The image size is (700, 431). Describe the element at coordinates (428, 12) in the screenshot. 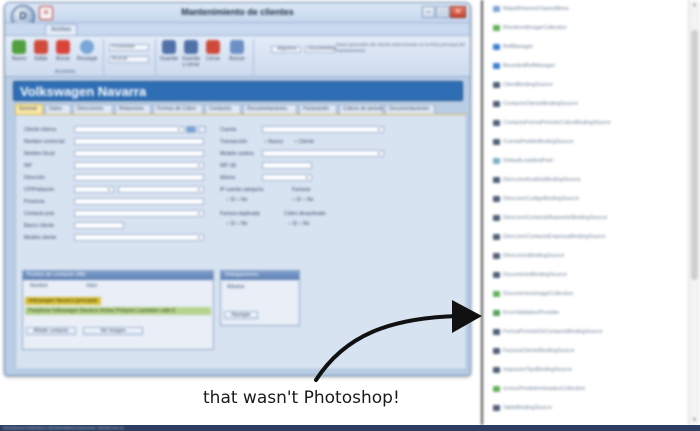

I see `minimize-button: –` at that location.